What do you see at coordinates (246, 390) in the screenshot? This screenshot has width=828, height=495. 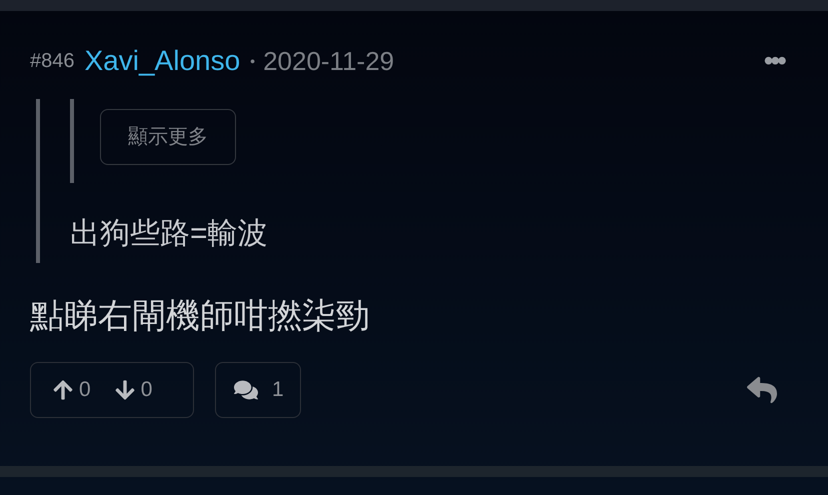 I see `comments-icon` at bounding box center [246, 390].